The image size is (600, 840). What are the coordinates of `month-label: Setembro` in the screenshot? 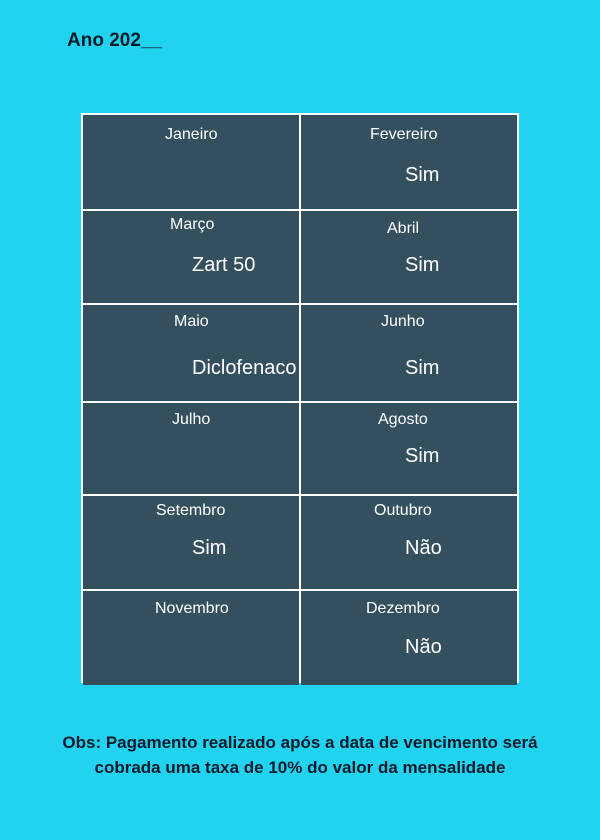 It's located at (191, 510).